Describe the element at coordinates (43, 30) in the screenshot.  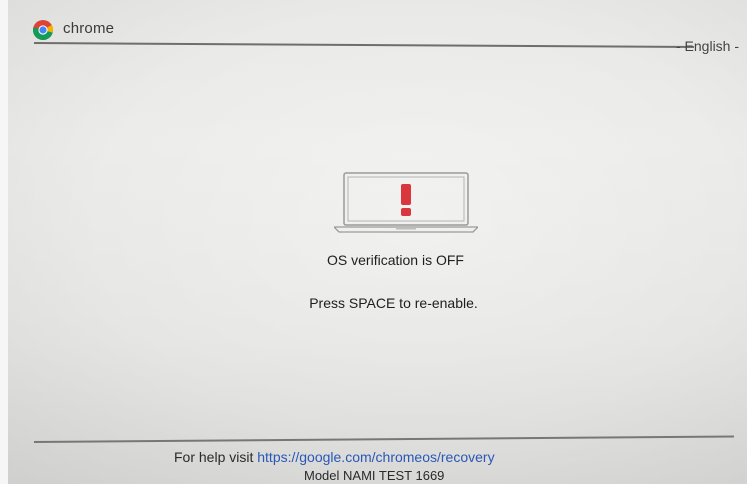
I see `chrome-logo-icon` at that location.